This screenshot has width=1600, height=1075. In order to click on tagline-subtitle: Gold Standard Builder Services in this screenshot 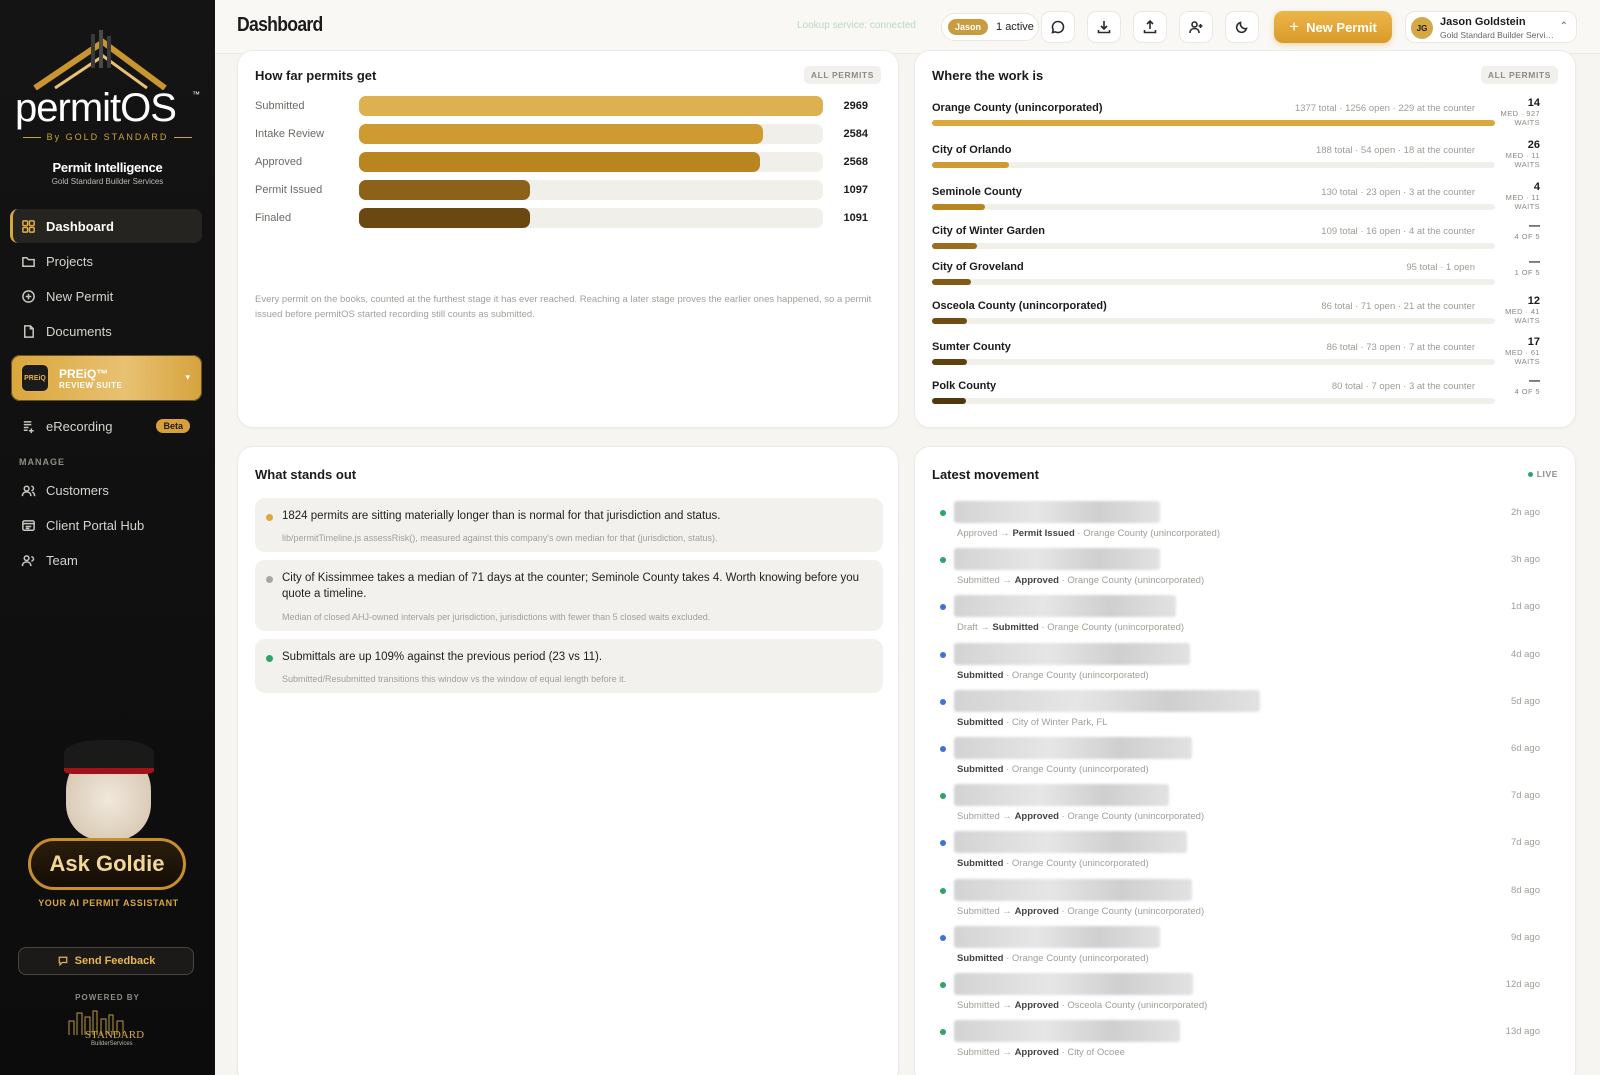, I will do `click(107, 181)`.